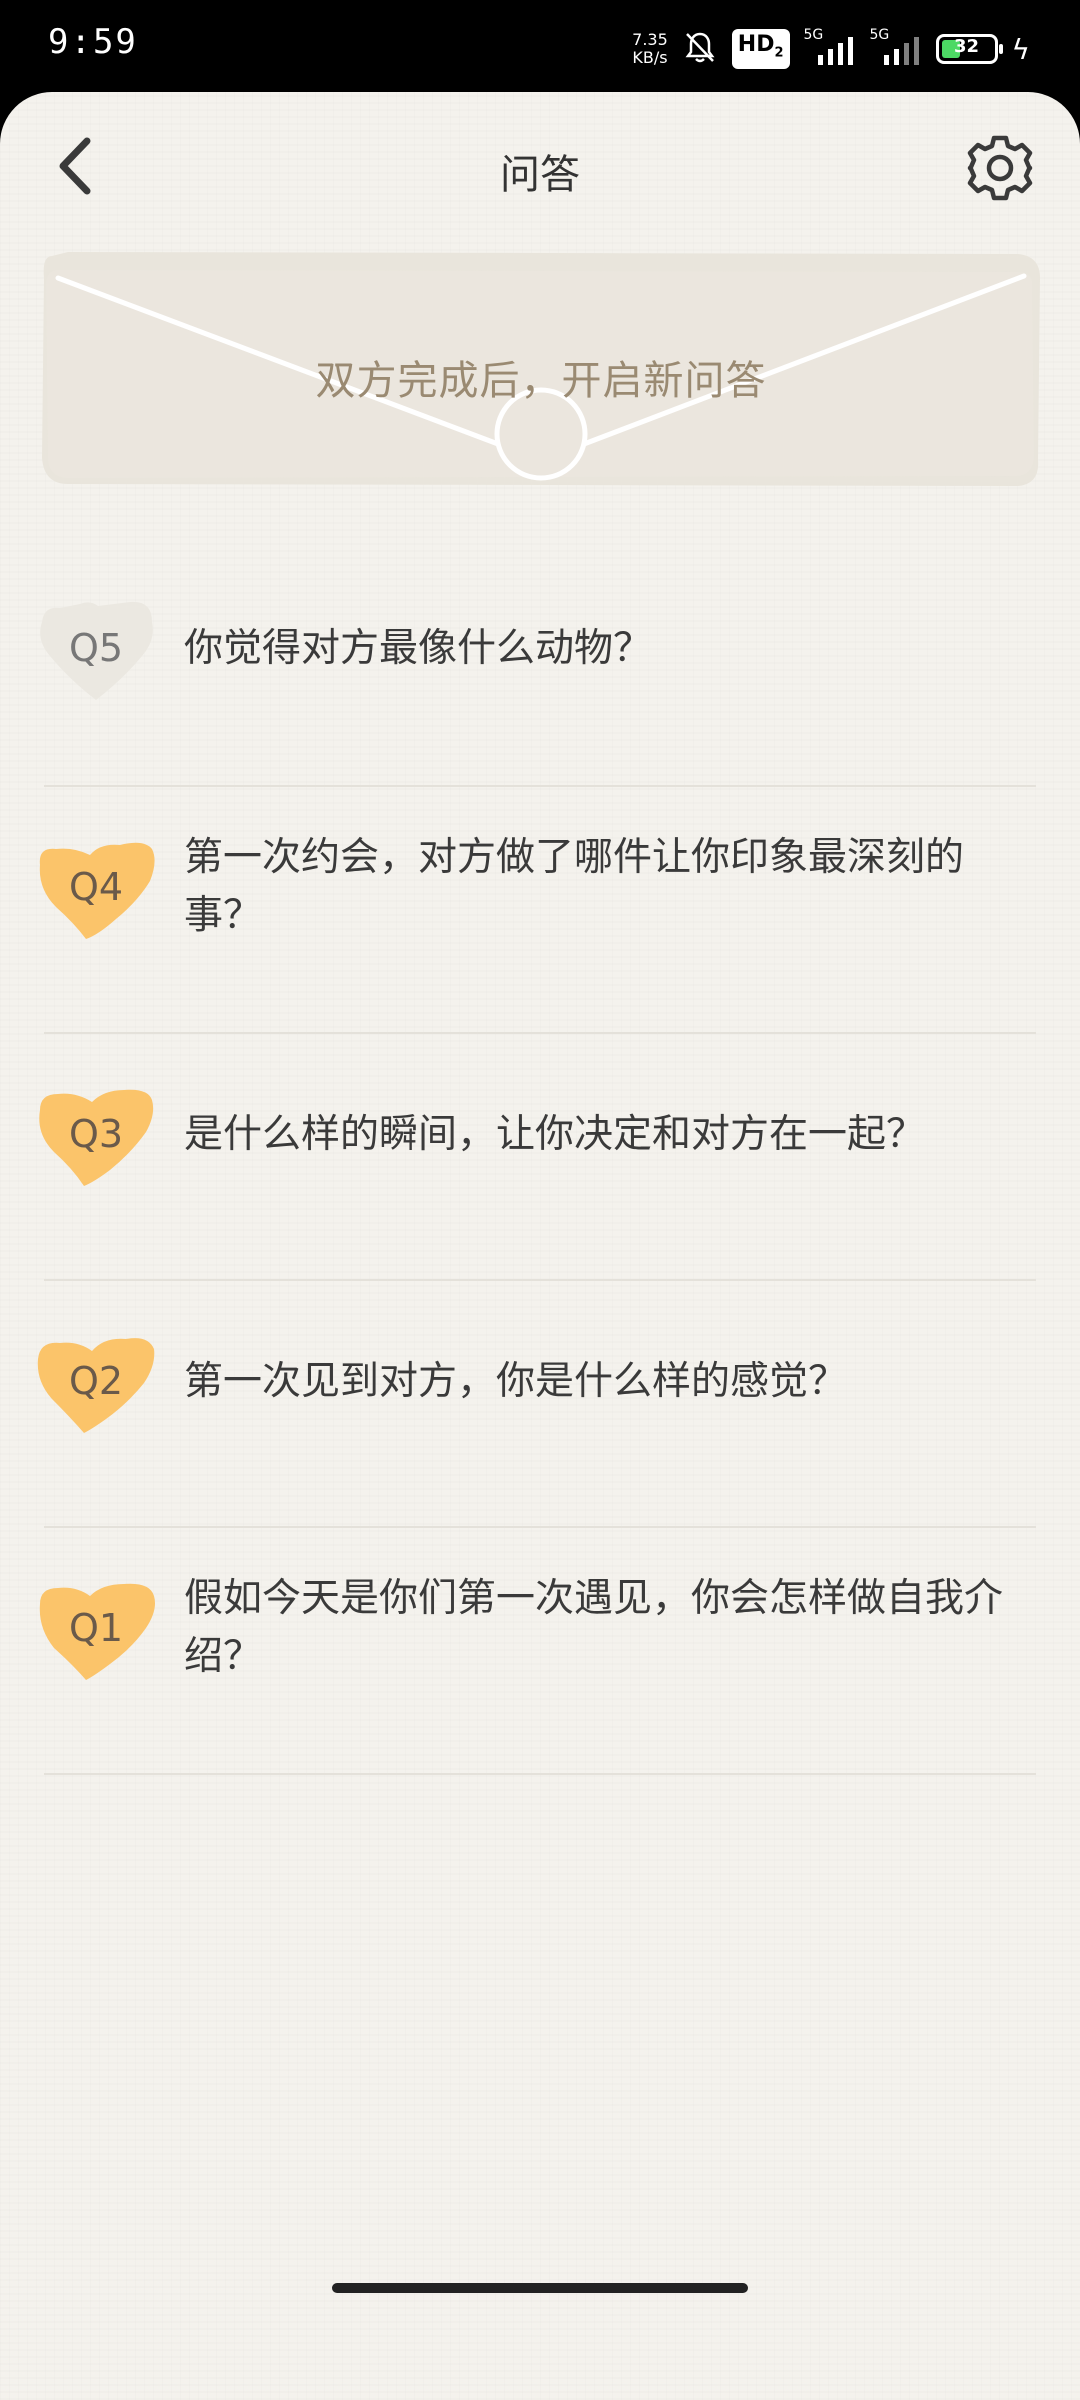 The height and width of the screenshot is (2400, 1080). I want to click on status-time: 9:59, so click(93, 42).